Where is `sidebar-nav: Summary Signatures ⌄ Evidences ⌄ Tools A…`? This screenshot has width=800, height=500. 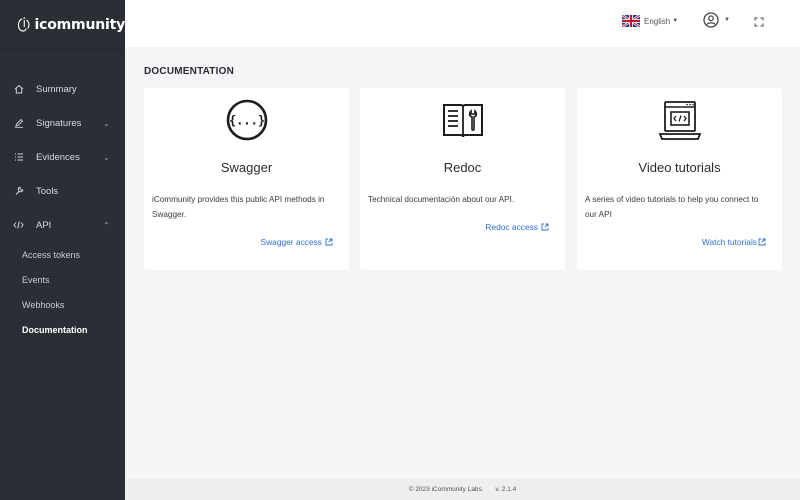 sidebar-nav: Summary Signatures ⌄ Evidences ⌄ Tools A… is located at coordinates (62, 207).